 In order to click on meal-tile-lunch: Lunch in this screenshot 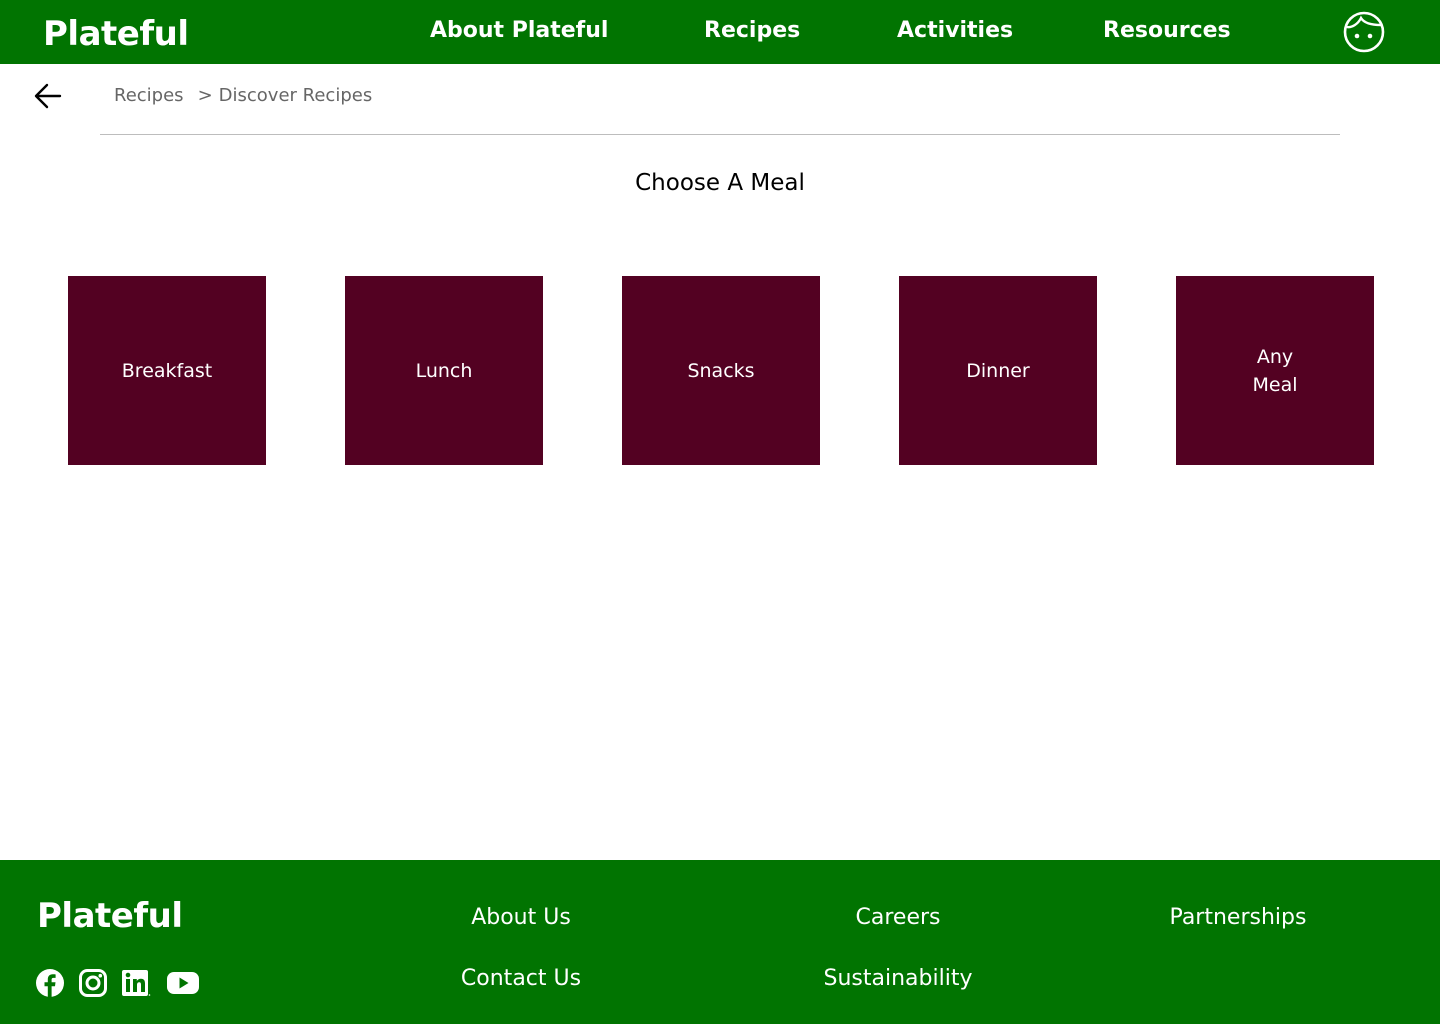, I will do `click(444, 370)`.